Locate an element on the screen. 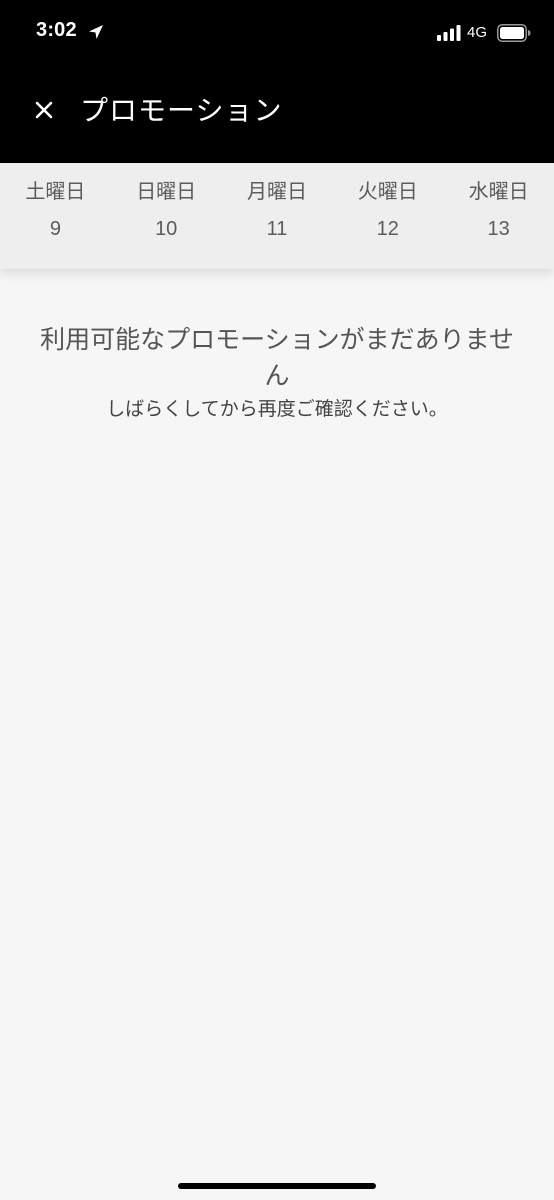 Image resolution: width=554 pixels, height=1200 pixels. home-indicator is located at coordinates (277, 1186).